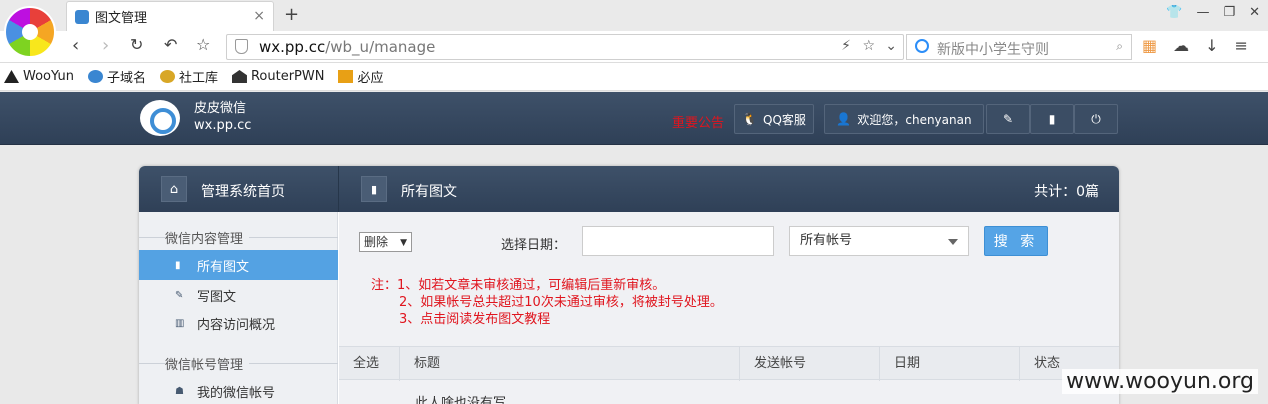 This screenshot has width=1268, height=404. I want to click on user-welcome-button: 👤 欢迎您，chenyanan, so click(904, 119).